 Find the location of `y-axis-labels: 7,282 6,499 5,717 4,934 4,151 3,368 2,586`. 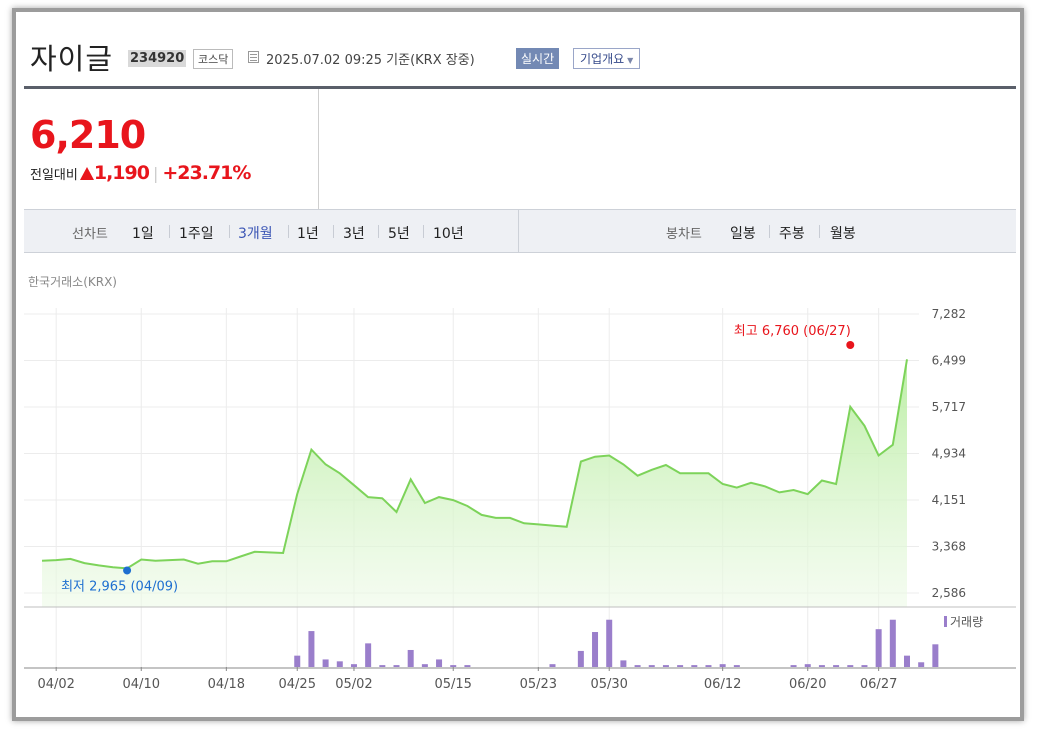

y-axis-labels: 7,282 6,499 5,717 4,934 4,151 3,368 2,586 is located at coordinates (949, 453).